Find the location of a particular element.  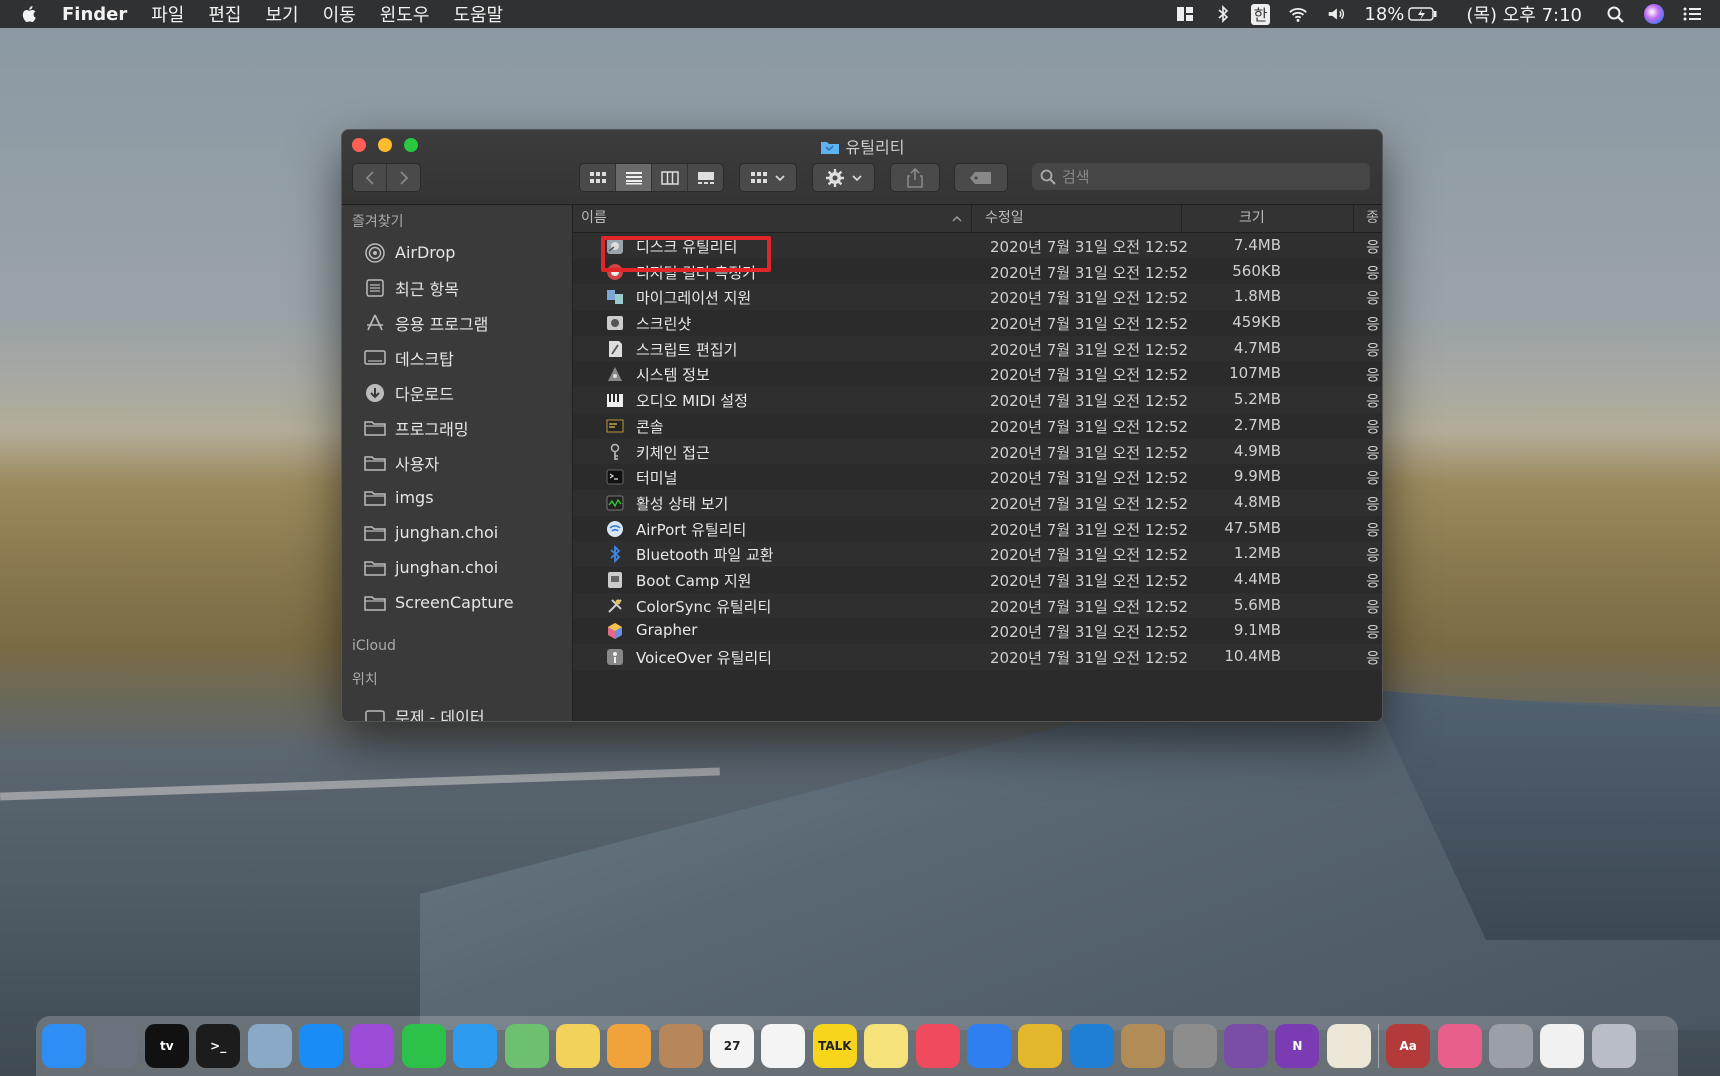

dictionary-dock-icon: Aa is located at coordinates (1408, 1046).